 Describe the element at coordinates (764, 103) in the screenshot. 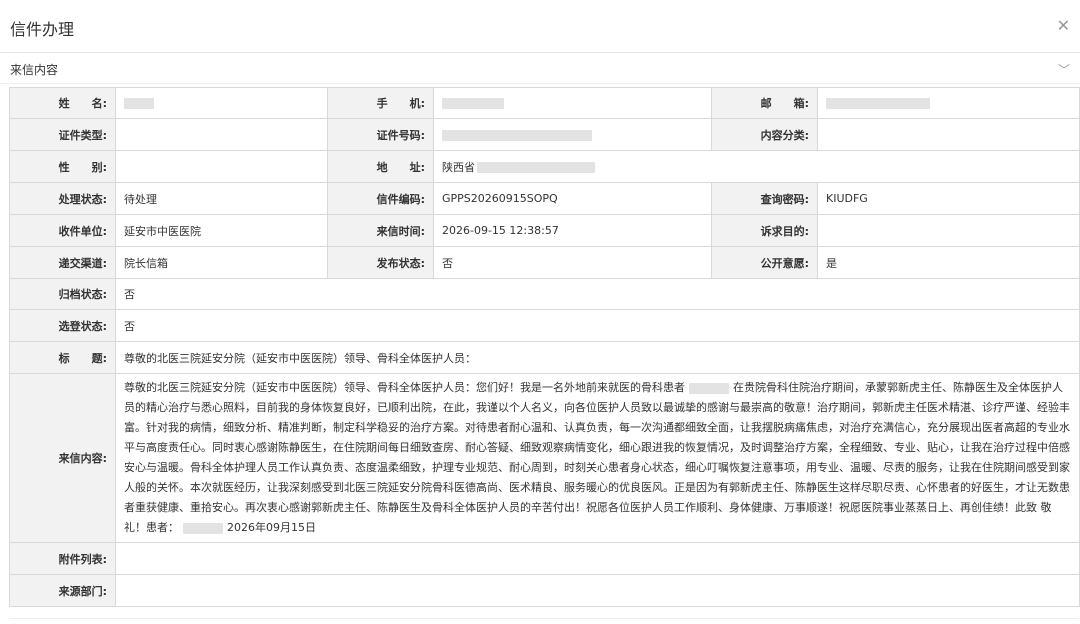

I see `email-label: 邮 箱:` at that location.